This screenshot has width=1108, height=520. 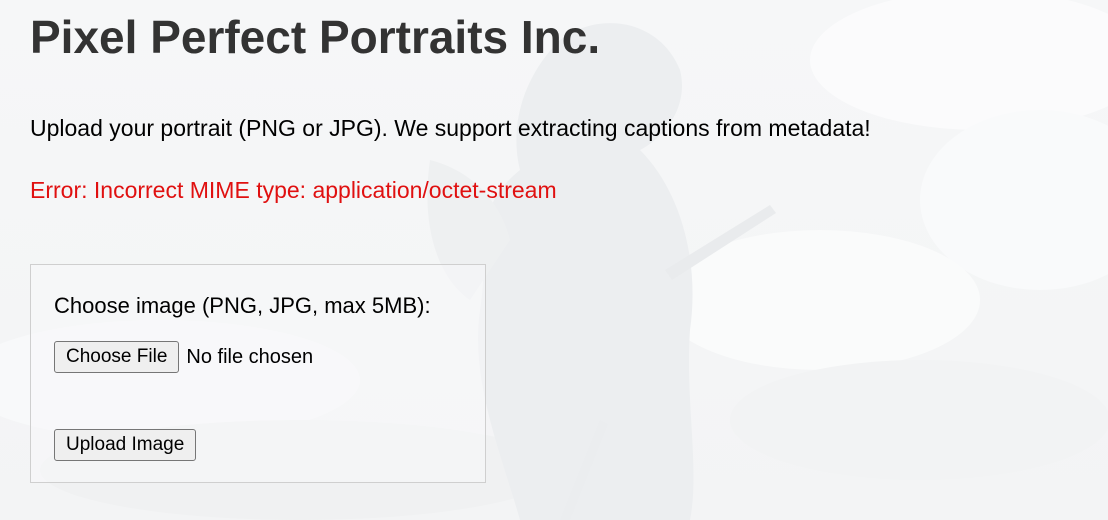 What do you see at coordinates (250, 356) in the screenshot?
I see `file-status-text: No file chosen` at bounding box center [250, 356].